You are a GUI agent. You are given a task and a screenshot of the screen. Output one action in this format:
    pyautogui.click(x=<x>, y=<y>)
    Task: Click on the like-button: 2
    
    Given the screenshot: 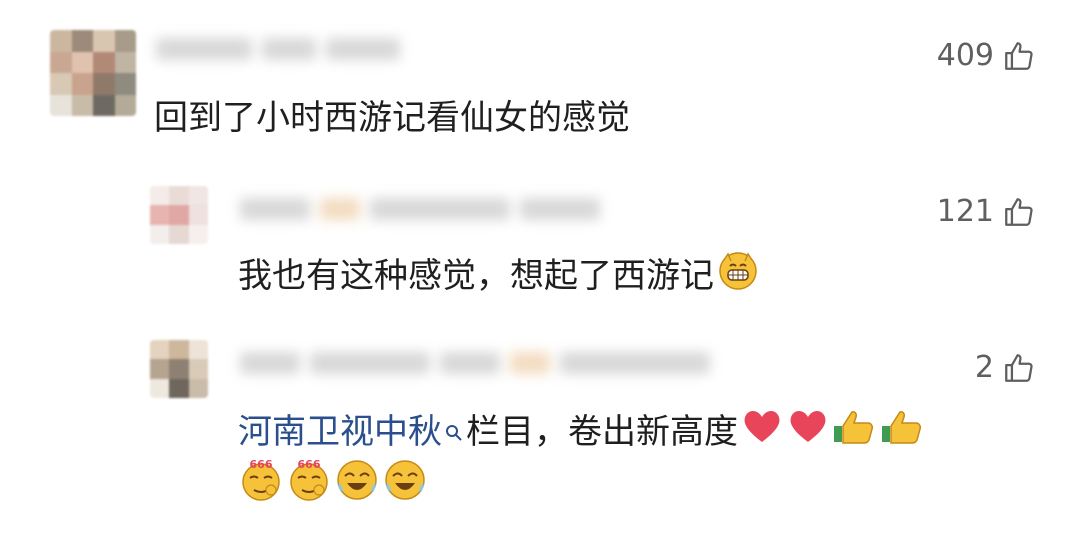 What is the action you would take?
    pyautogui.click(x=1005, y=367)
    